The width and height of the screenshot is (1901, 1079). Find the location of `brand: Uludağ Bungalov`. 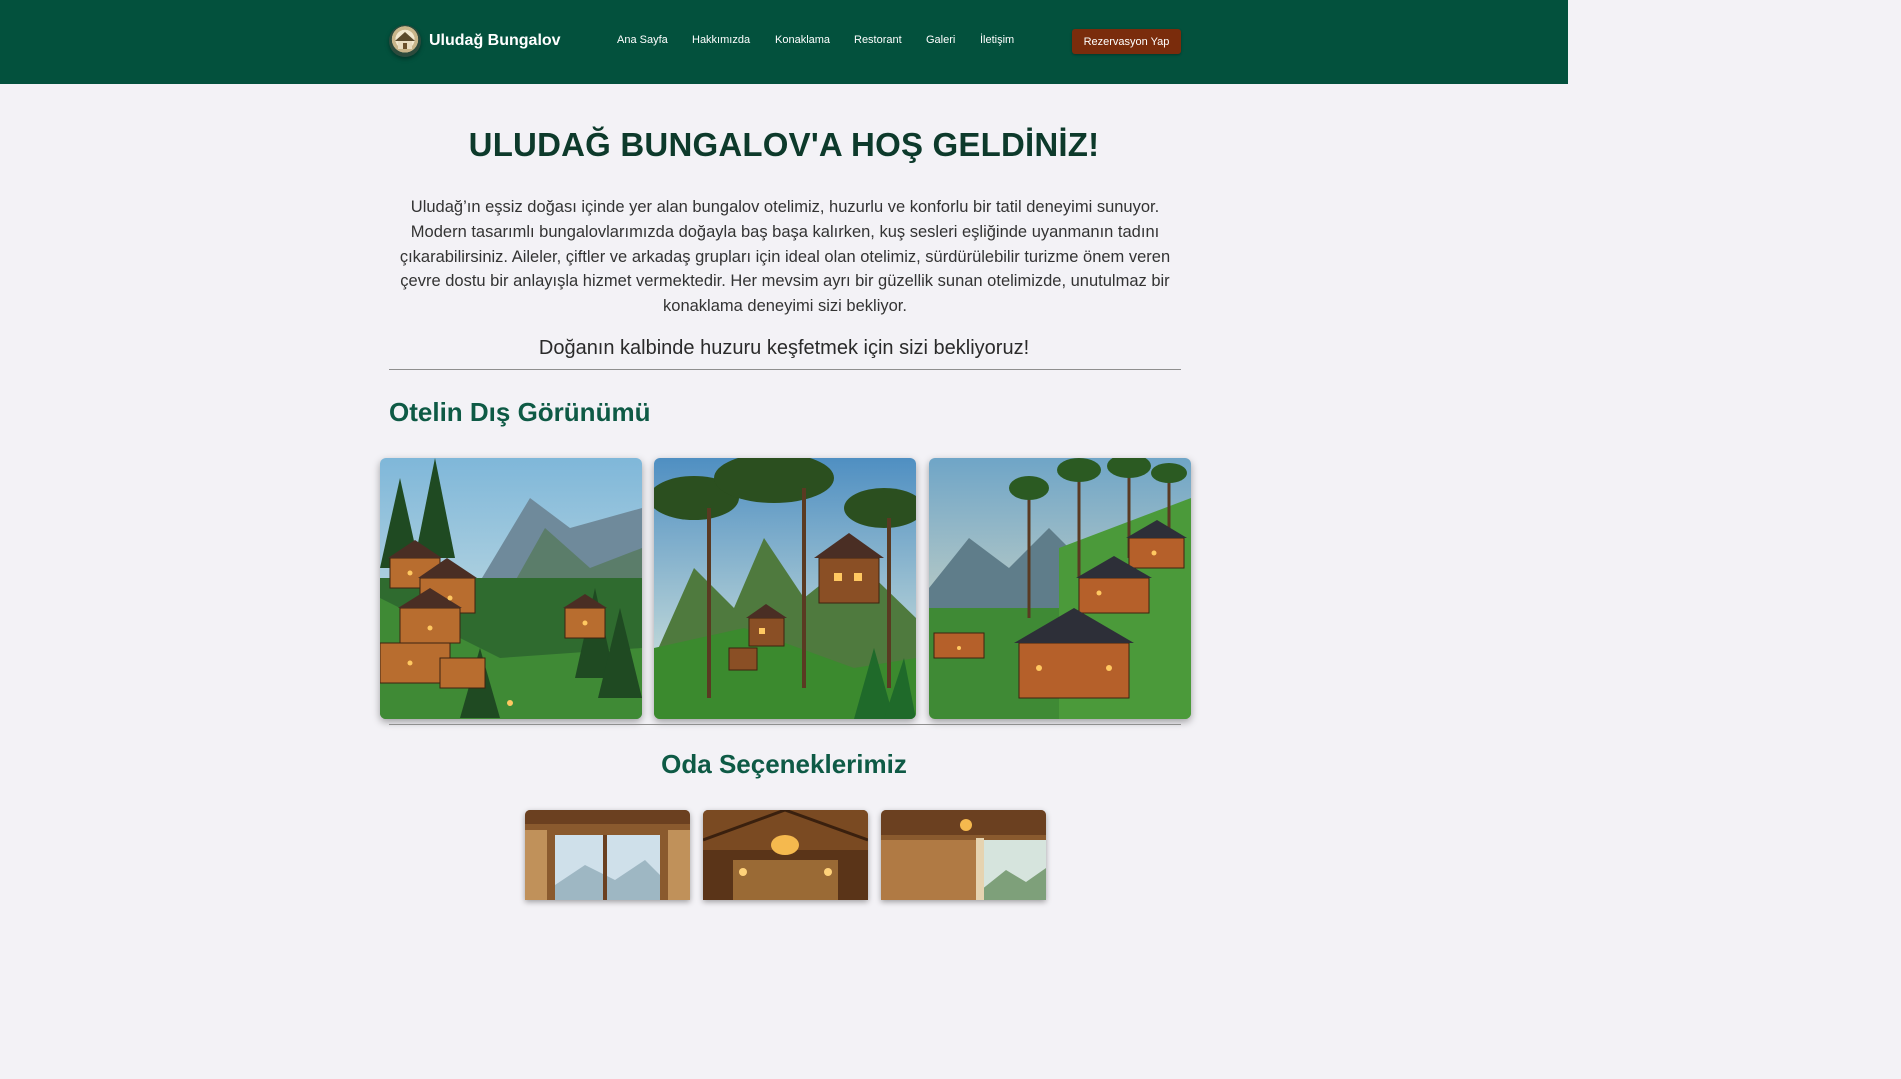

brand: Uludağ Bungalov is located at coordinates (475, 41).